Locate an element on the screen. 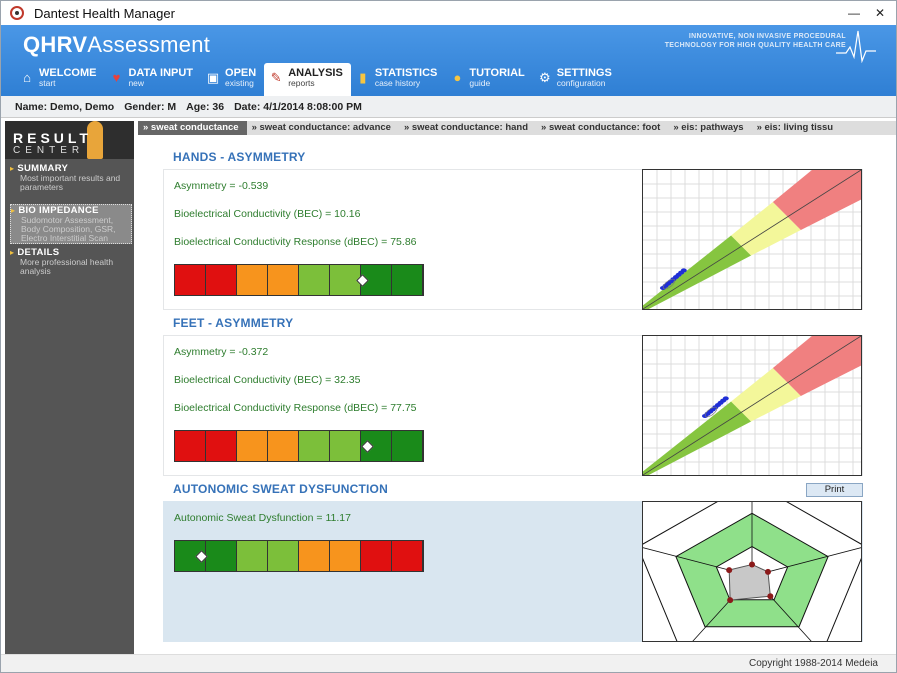 This screenshot has height=673, width=897. tab-eis-living-tissue: » eis: living tissu is located at coordinates (797, 128).